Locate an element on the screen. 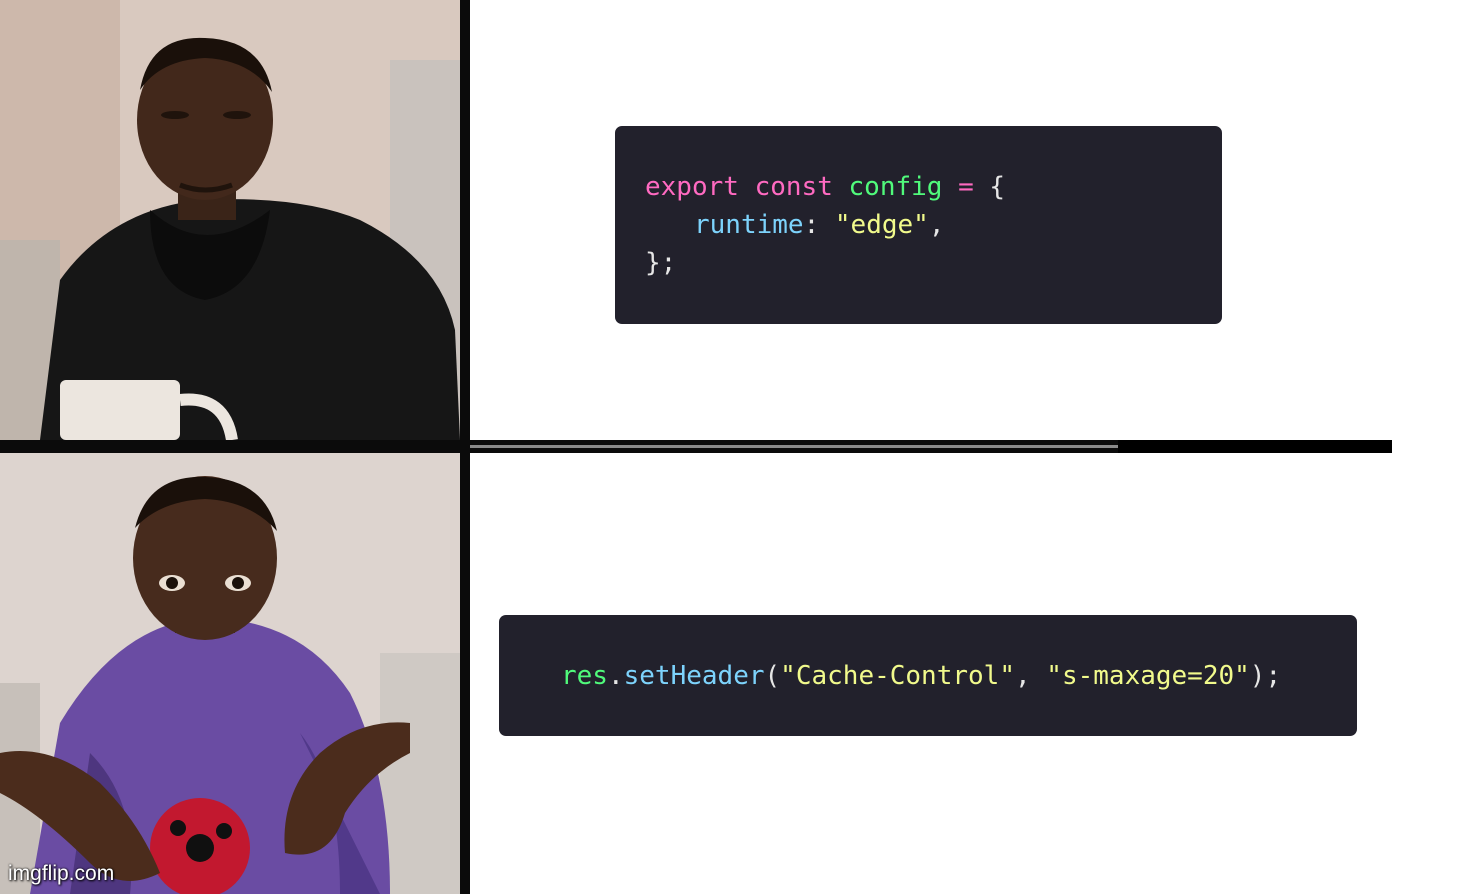 The width and height of the screenshot is (1464, 894). method-setheader: setHeader is located at coordinates (694, 676).